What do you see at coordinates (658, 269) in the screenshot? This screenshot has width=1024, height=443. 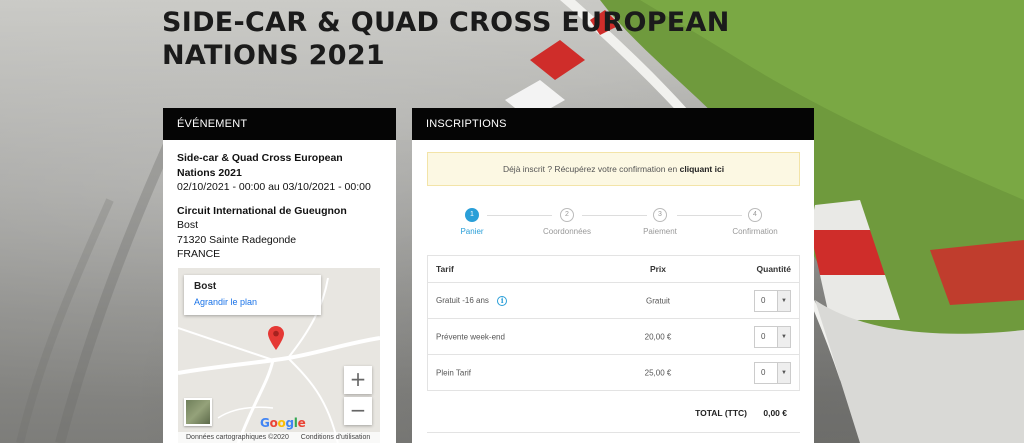 I see `col-prix: Prix` at bounding box center [658, 269].